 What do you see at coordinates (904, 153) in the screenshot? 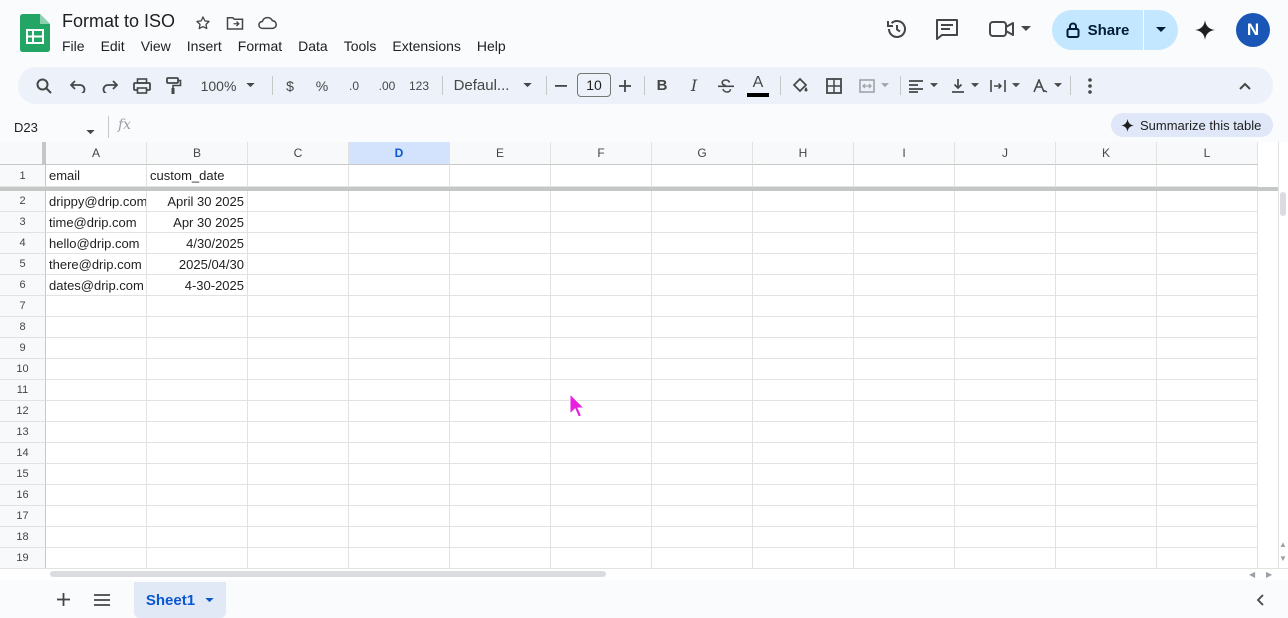
I see `column-header-i: I` at bounding box center [904, 153].